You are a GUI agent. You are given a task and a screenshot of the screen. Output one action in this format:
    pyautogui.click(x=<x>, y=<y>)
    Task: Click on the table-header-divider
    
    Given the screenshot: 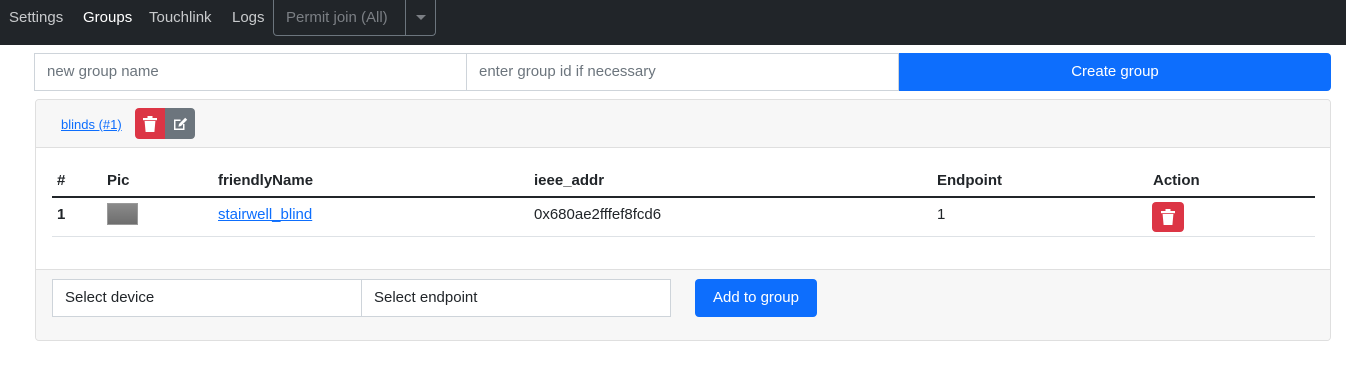 What is the action you would take?
    pyautogui.click(x=683, y=197)
    